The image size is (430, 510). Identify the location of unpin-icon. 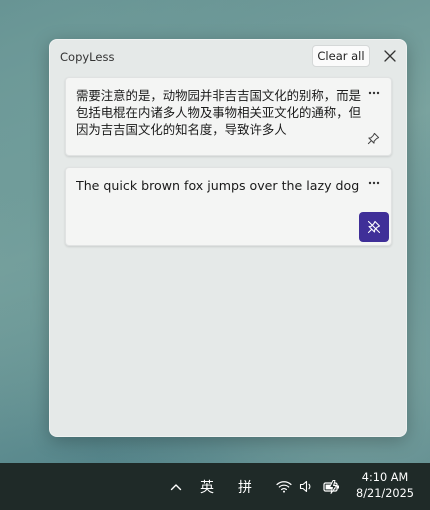
(374, 227).